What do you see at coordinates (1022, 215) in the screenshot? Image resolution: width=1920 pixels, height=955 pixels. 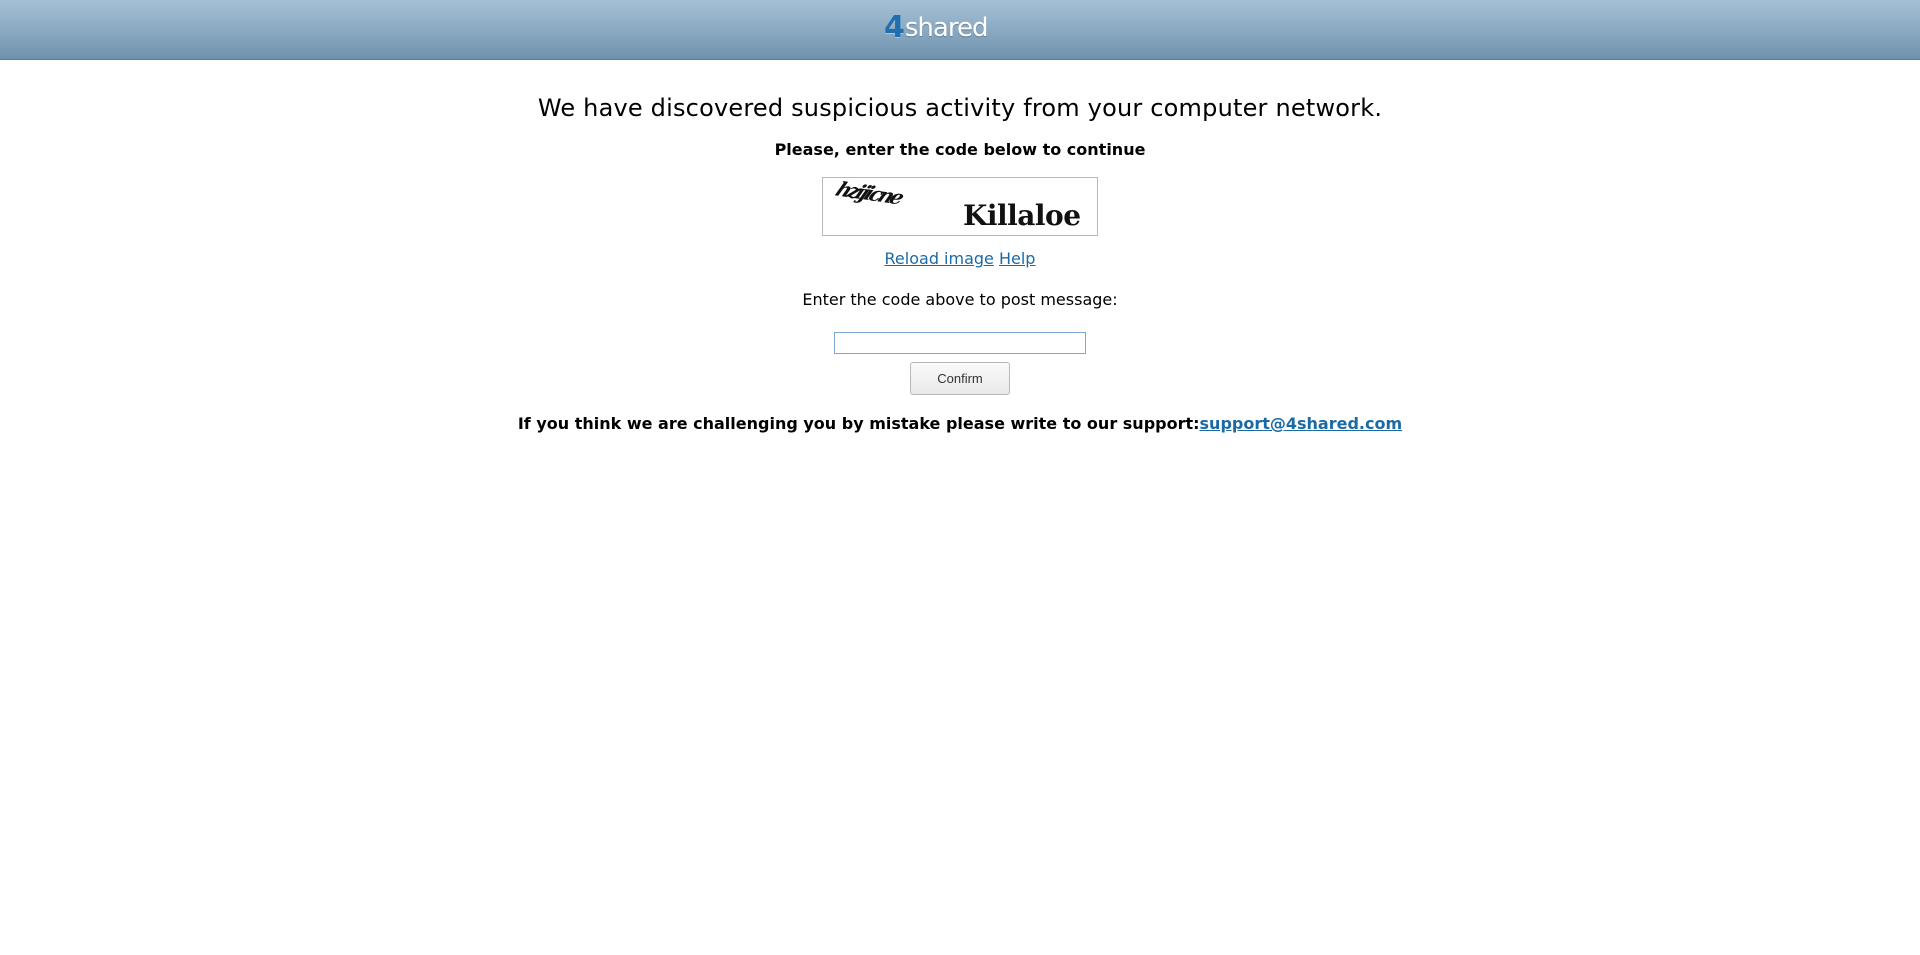 I see `captcha-word: Killaloe` at bounding box center [1022, 215].